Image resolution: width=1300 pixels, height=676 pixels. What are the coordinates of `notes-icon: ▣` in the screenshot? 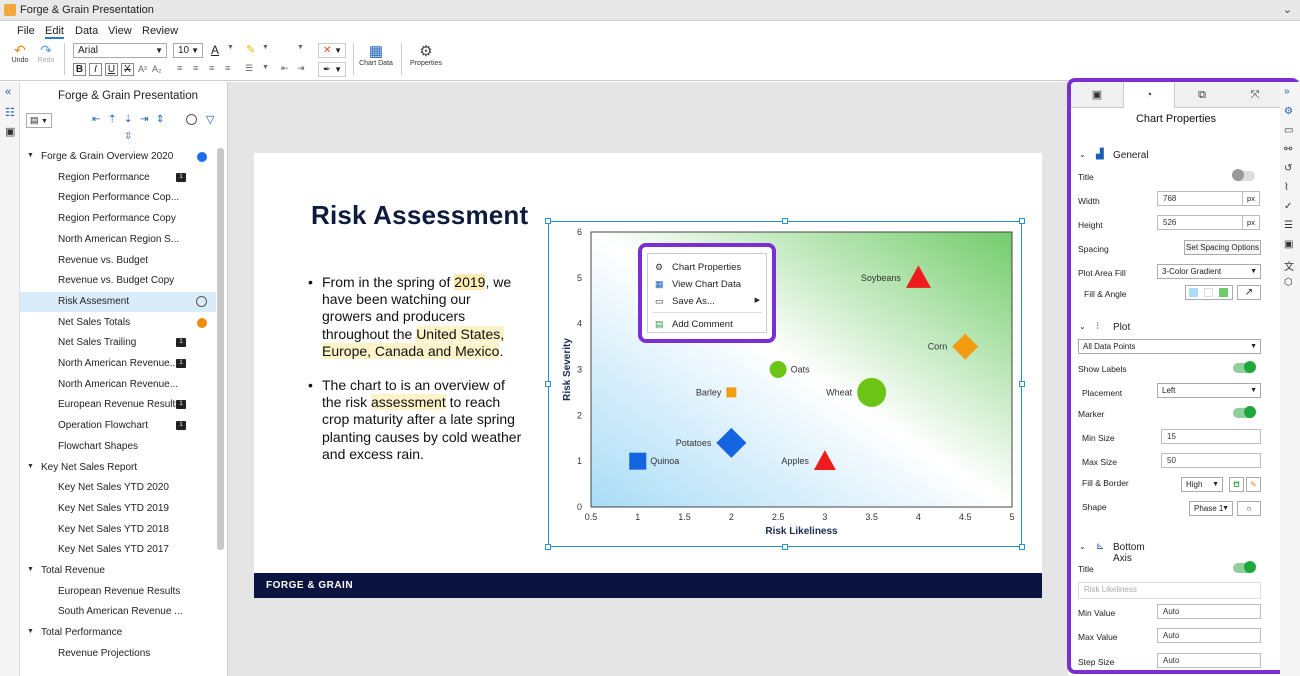 It's located at (10, 131).